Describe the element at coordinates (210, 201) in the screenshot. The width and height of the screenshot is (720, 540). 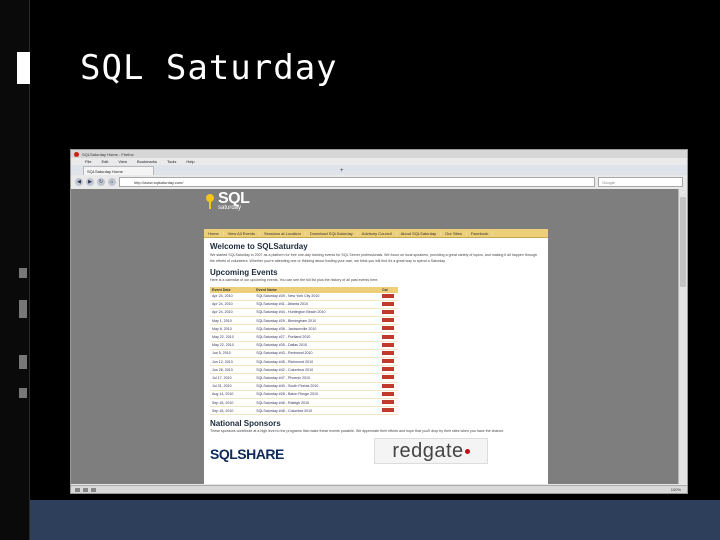
I see `key-icon` at that location.